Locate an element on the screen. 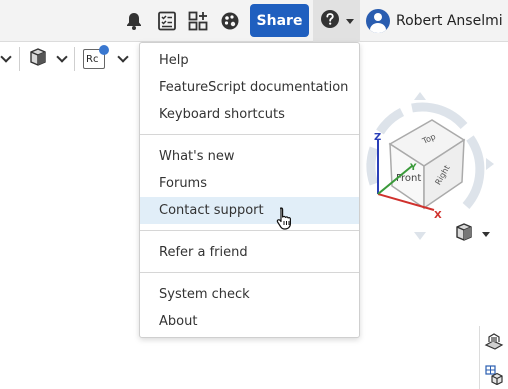 This screenshot has height=389, width=508. axis-y-label: Y is located at coordinates (413, 168).